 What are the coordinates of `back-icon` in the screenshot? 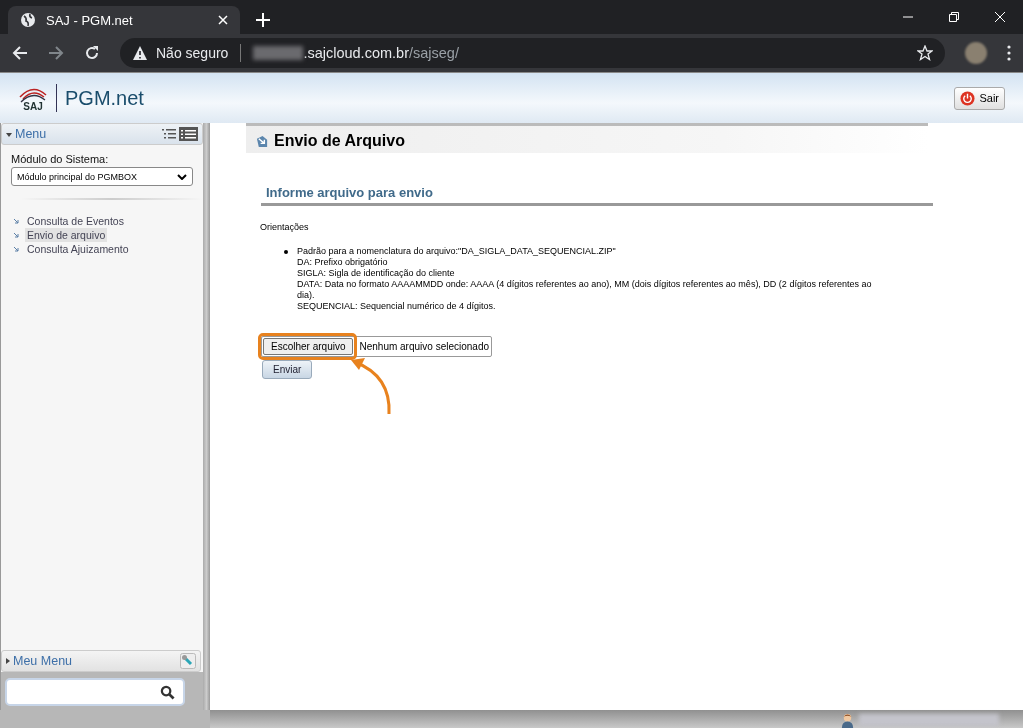 It's located at (20, 53).